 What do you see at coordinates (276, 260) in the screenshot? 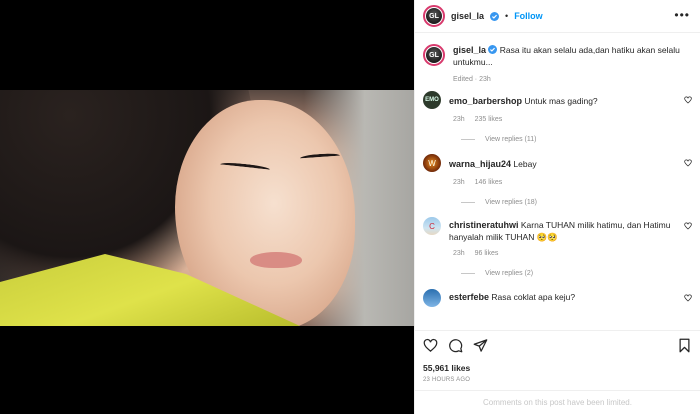
I see `photo-lips` at bounding box center [276, 260].